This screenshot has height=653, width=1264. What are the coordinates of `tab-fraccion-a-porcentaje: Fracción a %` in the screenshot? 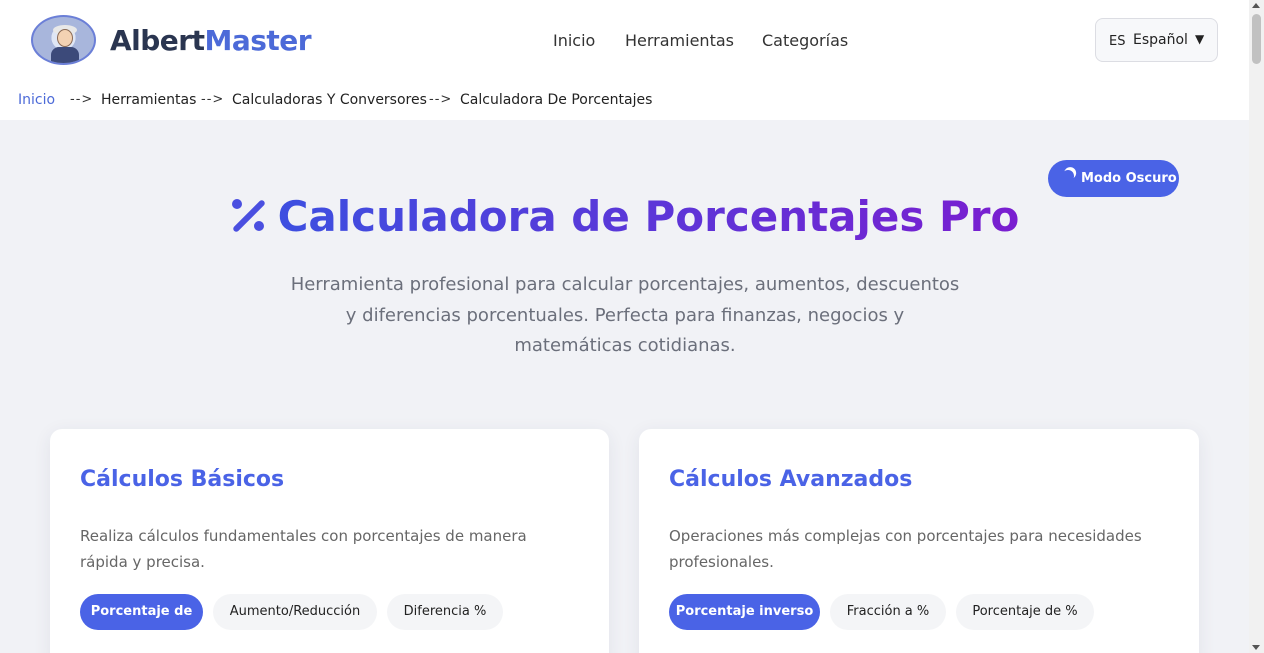 It's located at (888, 612).